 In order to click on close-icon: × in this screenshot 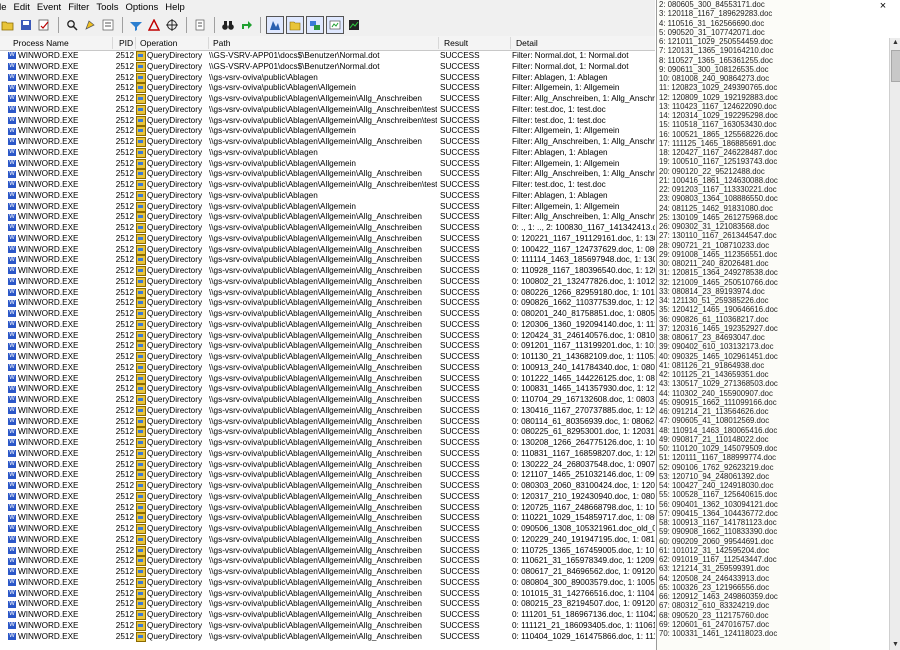, I will do `click(883, 6)`.